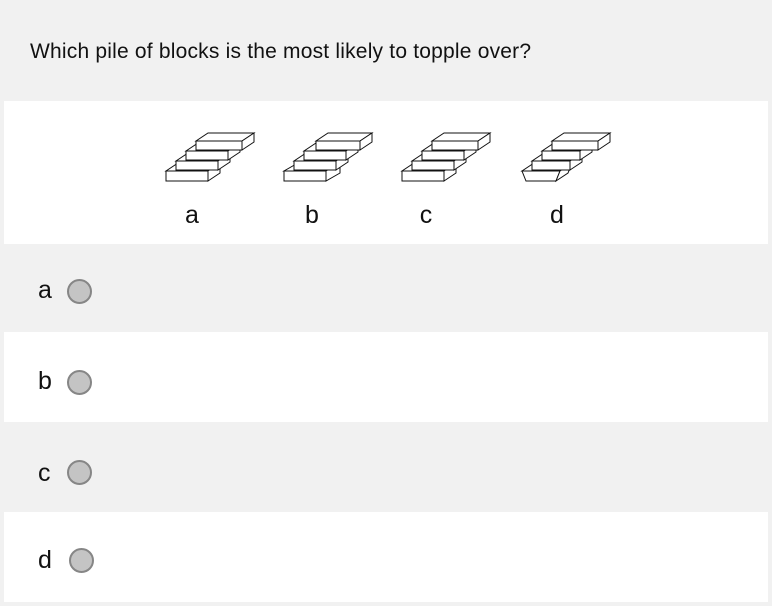  What do you see at coordinates (79, 291) in the screenshot?
I see `radio-button-a` at bounding box center [79, 291].